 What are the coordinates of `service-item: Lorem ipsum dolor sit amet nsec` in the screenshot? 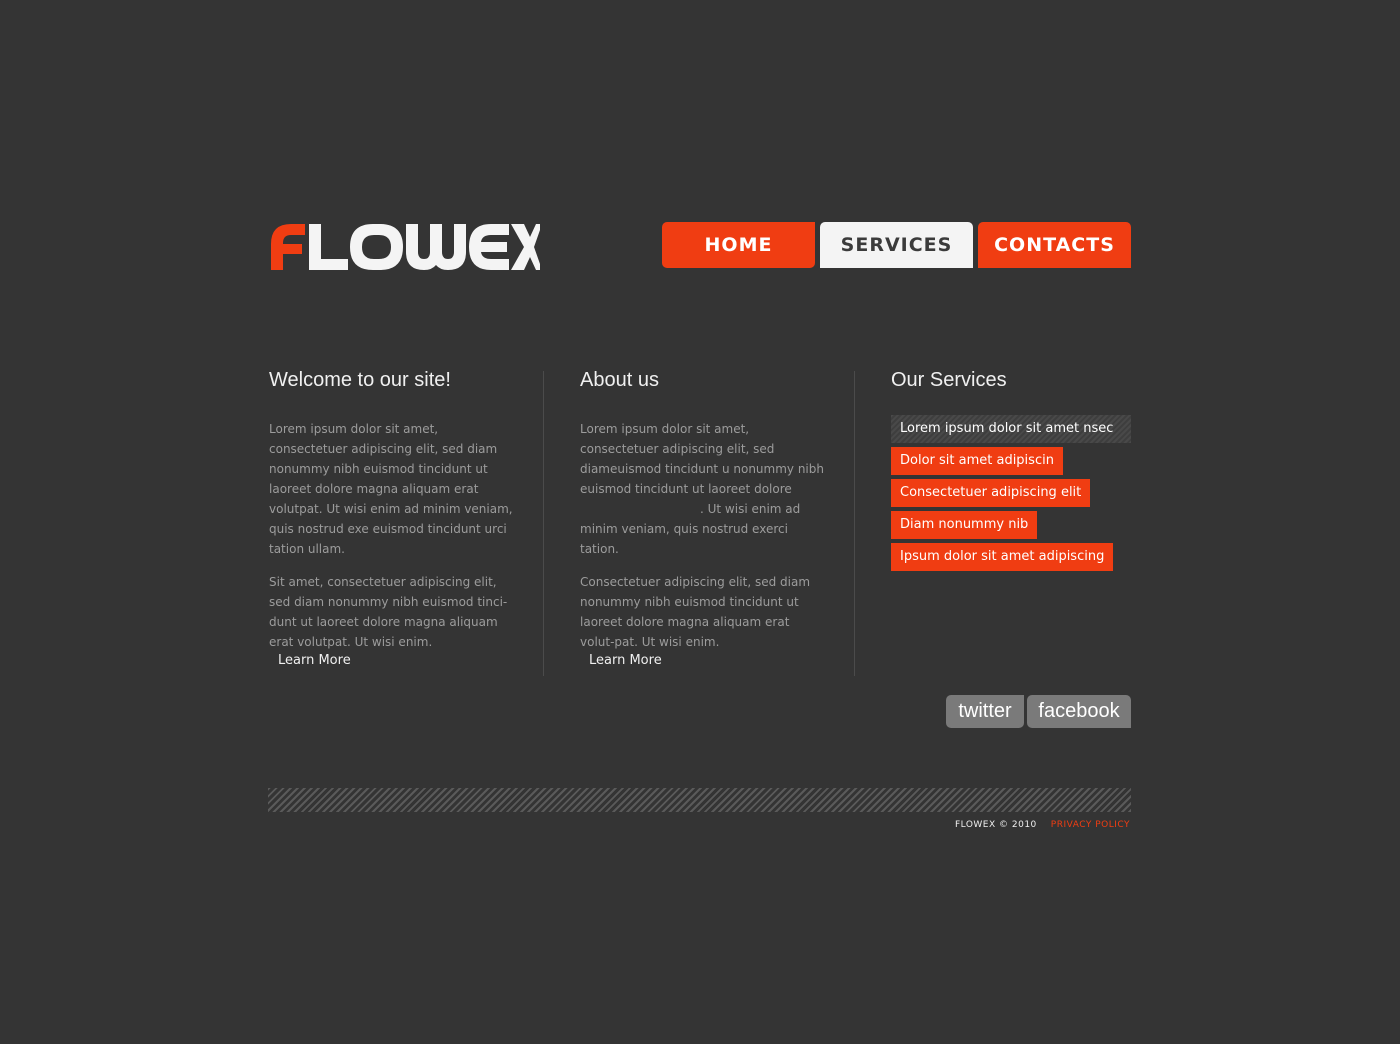 It's located at (1011, 429).